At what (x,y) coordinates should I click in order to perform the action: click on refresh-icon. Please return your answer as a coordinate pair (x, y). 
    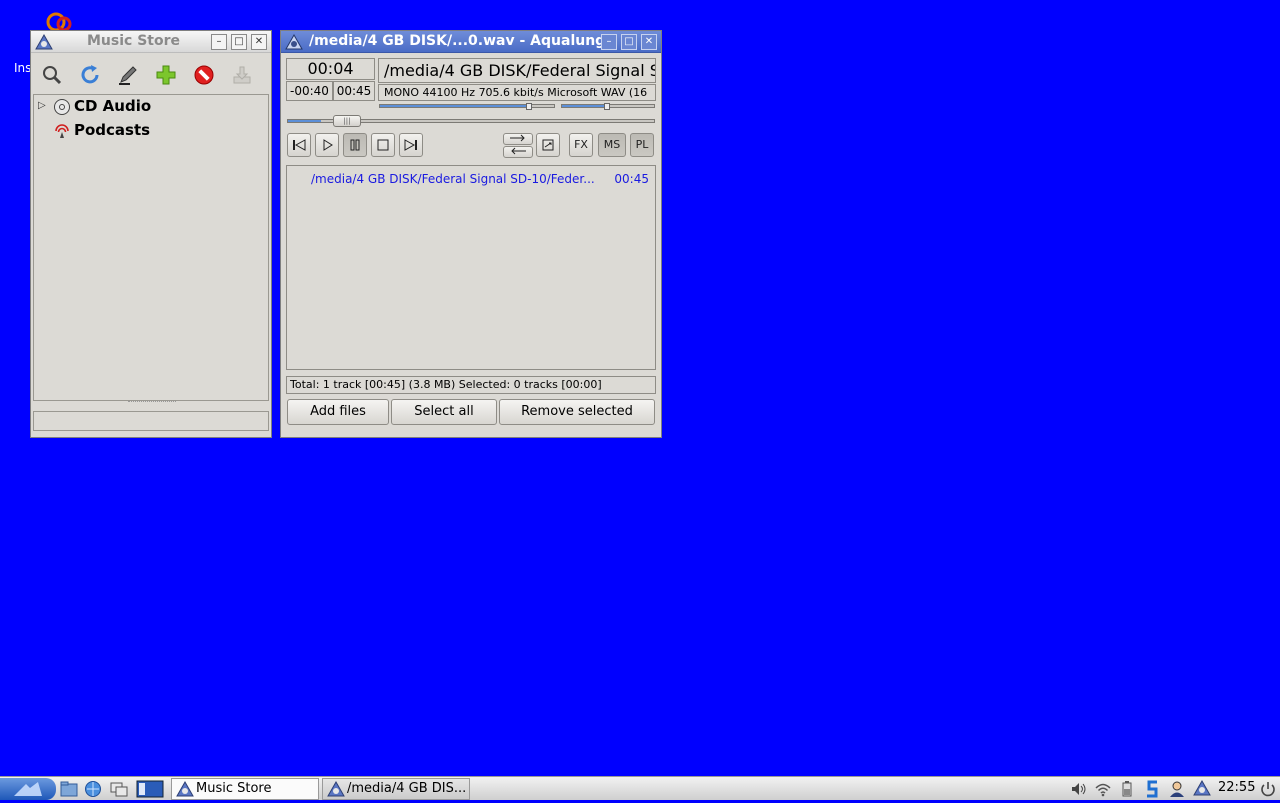
    Looking at the image, I should click on (90, 75).